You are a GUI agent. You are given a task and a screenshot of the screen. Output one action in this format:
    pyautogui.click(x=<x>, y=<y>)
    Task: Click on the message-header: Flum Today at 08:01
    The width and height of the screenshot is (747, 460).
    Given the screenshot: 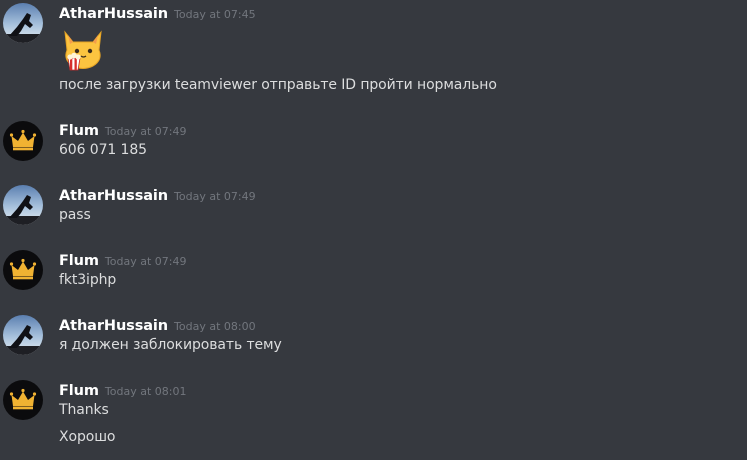 What is the action you would take?
    pyautogui.click(x=122, y=389)
    